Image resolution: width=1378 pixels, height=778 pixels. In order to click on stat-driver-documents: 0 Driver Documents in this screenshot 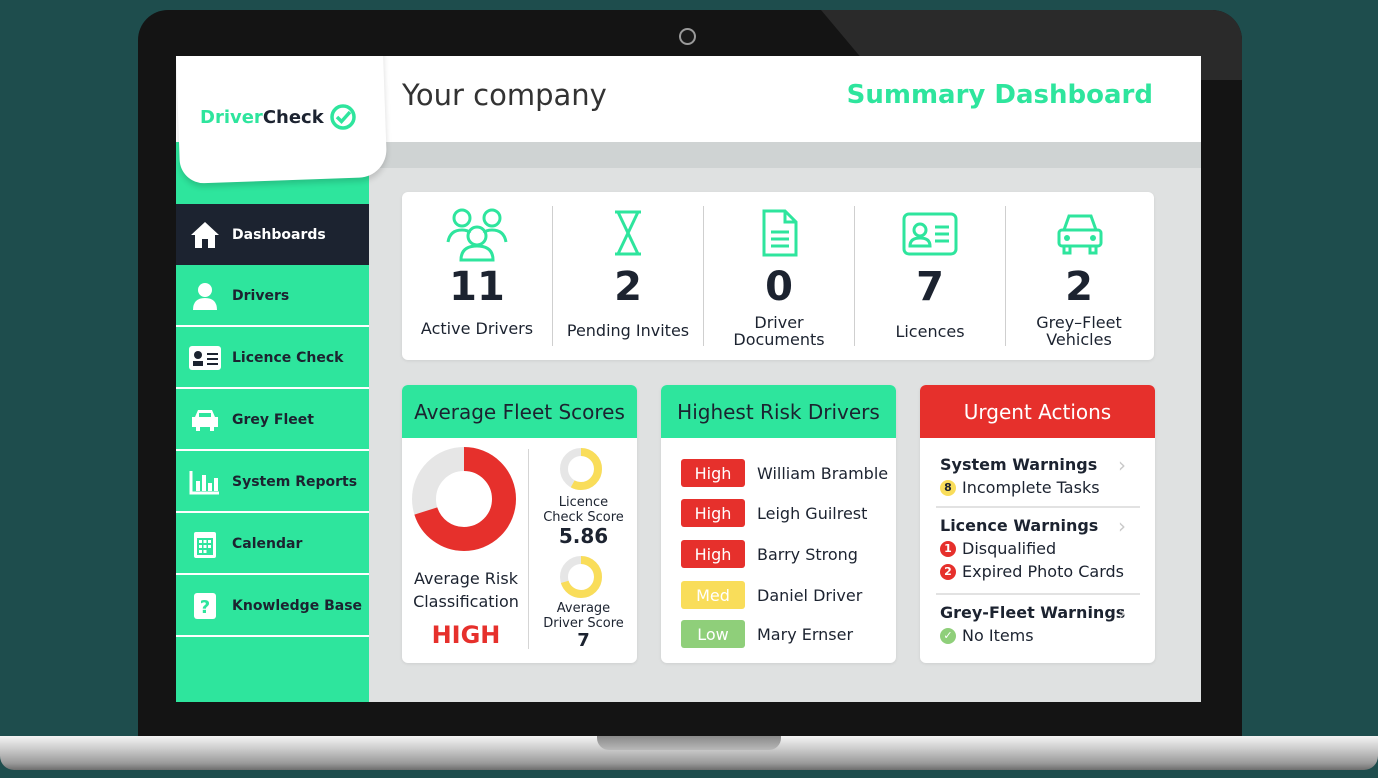, I will do `click(779, 276)`.